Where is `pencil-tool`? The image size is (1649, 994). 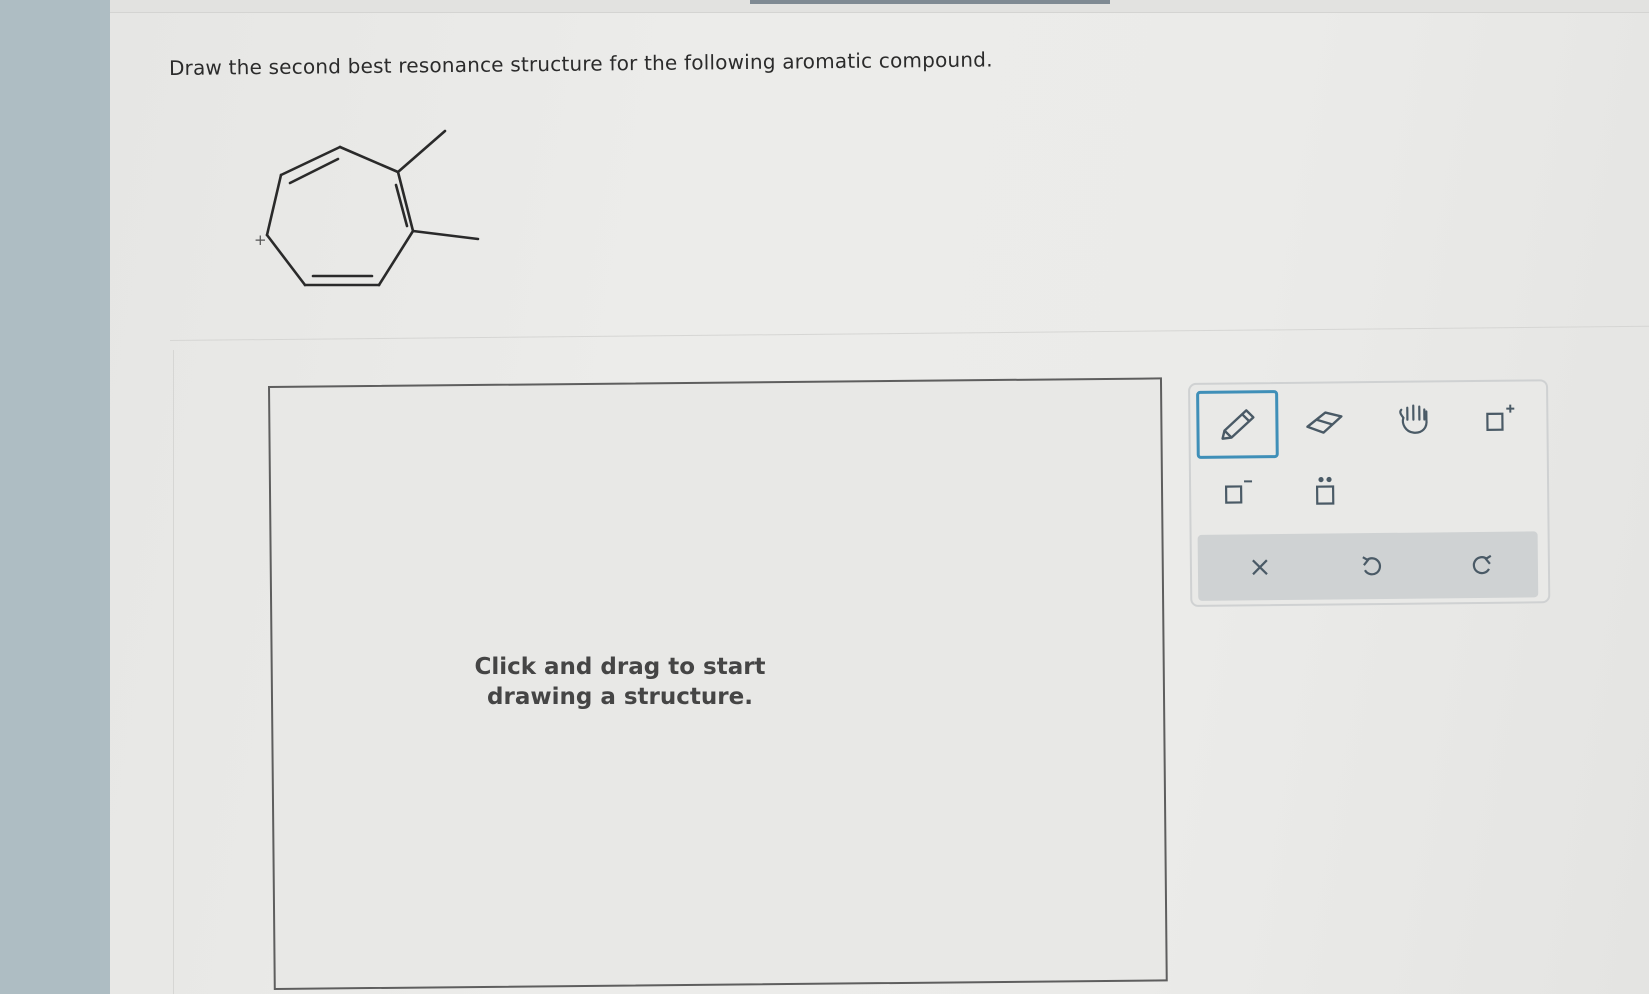
pencil-tool is located at coordinates (1237, 424).